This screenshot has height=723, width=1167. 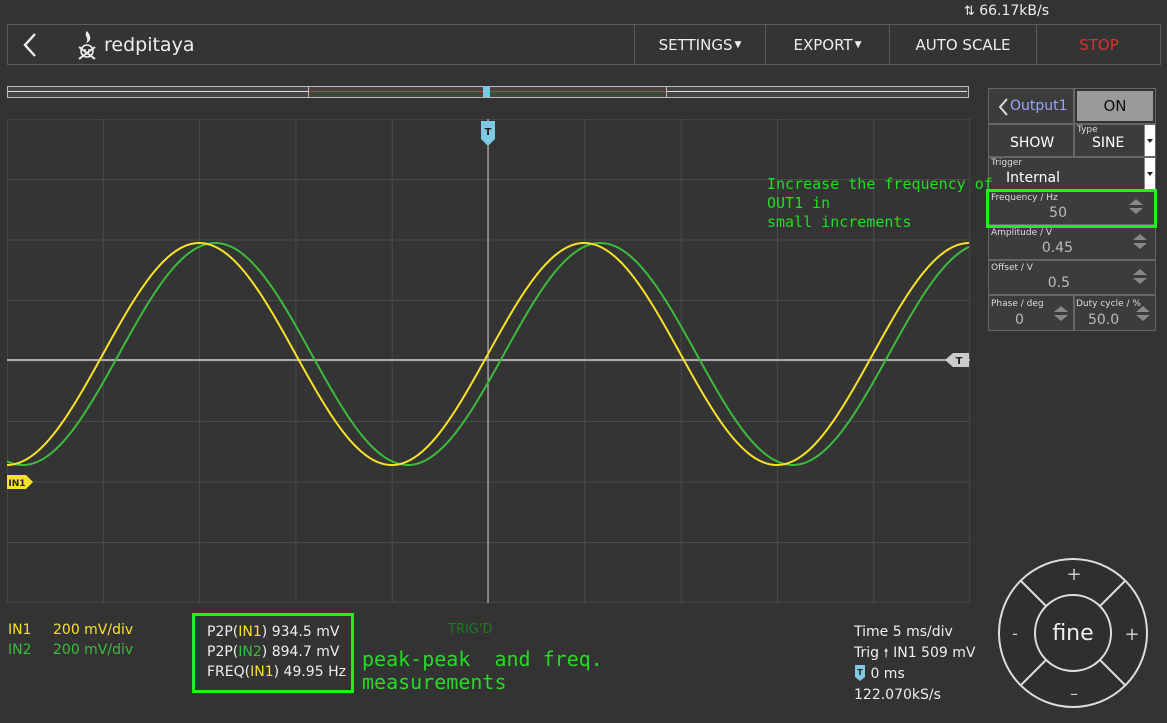 What do you see at coordinates (817, 91) in the screenshot?
I see `slider-track-right` at bounding box center [817, 91].